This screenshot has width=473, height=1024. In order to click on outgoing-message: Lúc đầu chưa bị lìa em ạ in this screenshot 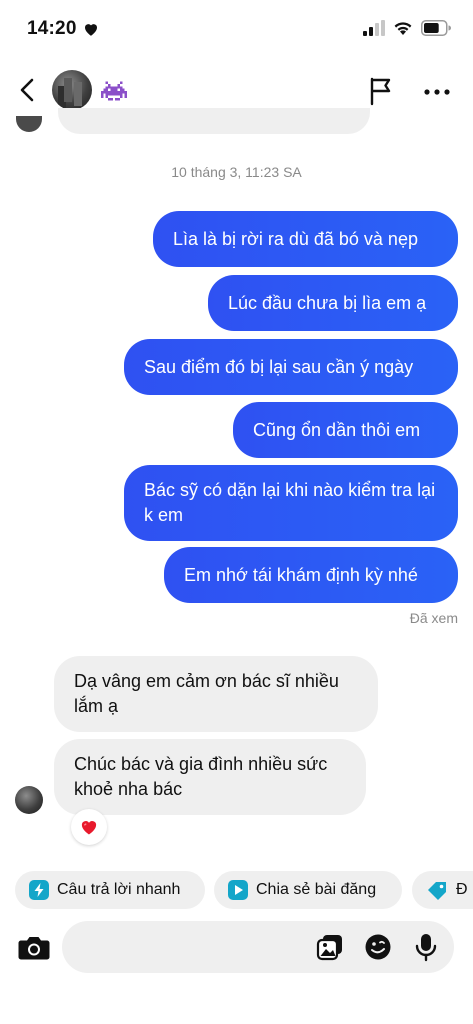, I will do `click(333, 303)`.